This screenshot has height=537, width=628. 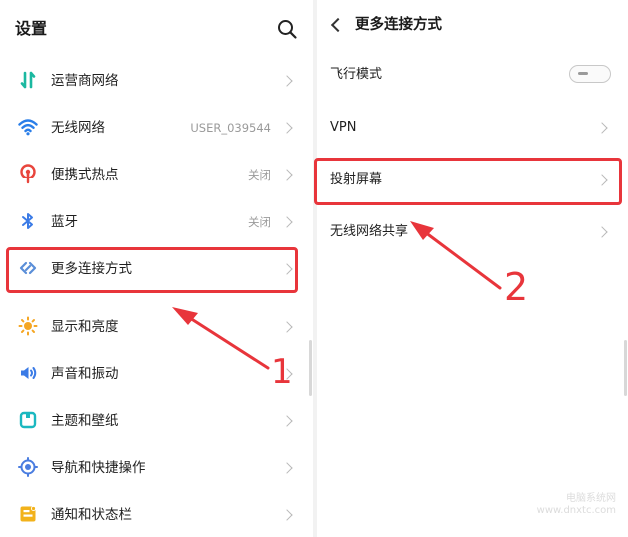 I want to click on speaker-icon, so click(x=29, y=373).